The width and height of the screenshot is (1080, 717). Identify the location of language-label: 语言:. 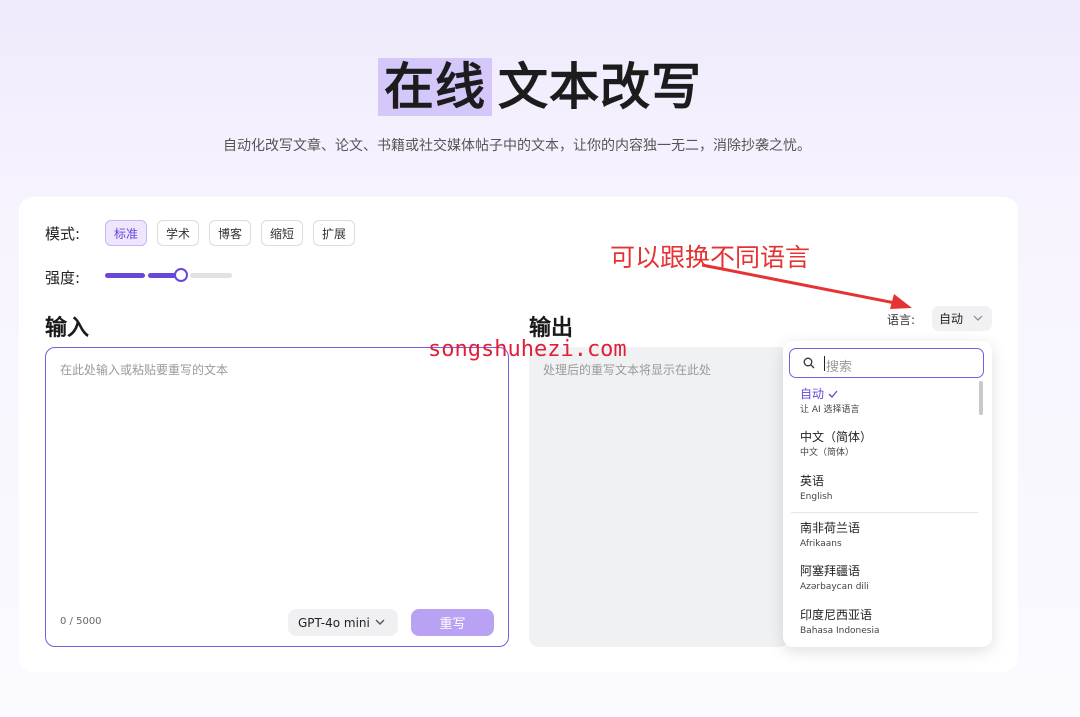
(901, 320).